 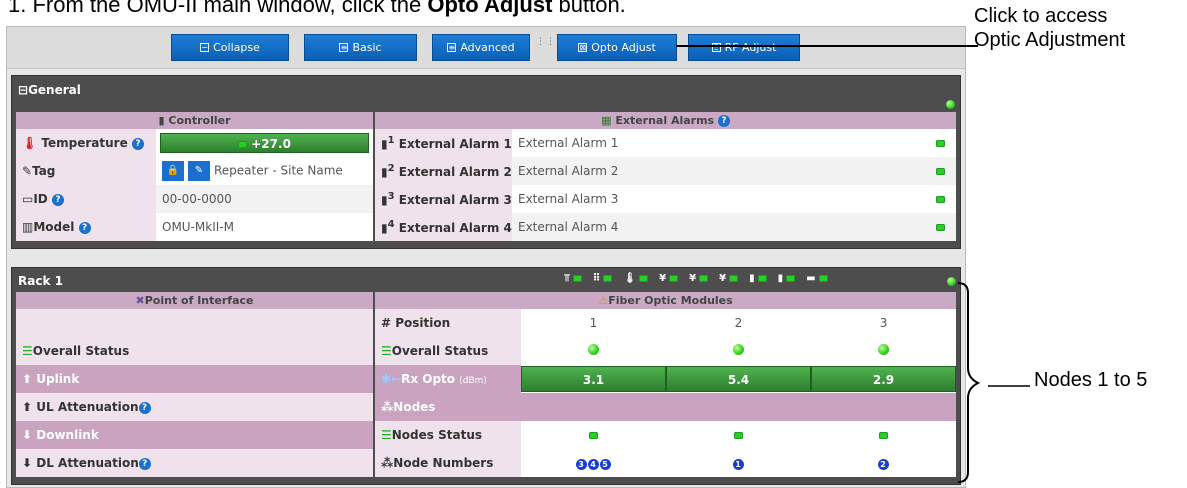 What do you see at coordinates (1091, 380) in the screenshot?
I see `nodes-callout-text: Nodes 1 to 5` at bounding box center [1091, 380].